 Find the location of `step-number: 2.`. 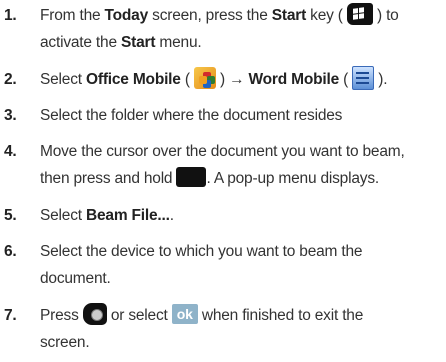

step-number: 2. is located at coordinates (10, 79).